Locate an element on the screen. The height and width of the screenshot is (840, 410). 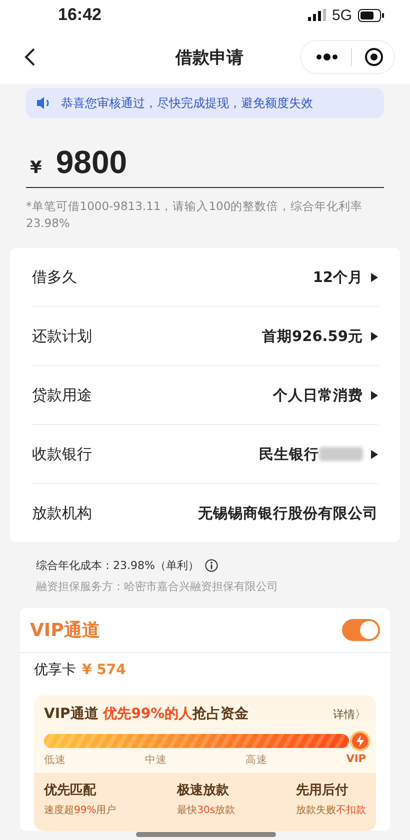
card-label: 优享卡 is located at coordinates (55, 670).